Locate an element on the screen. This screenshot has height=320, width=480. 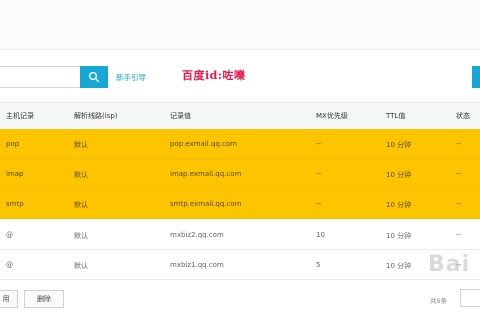
column-header-mx: MX优先级 is located at coordinates (332, 116).